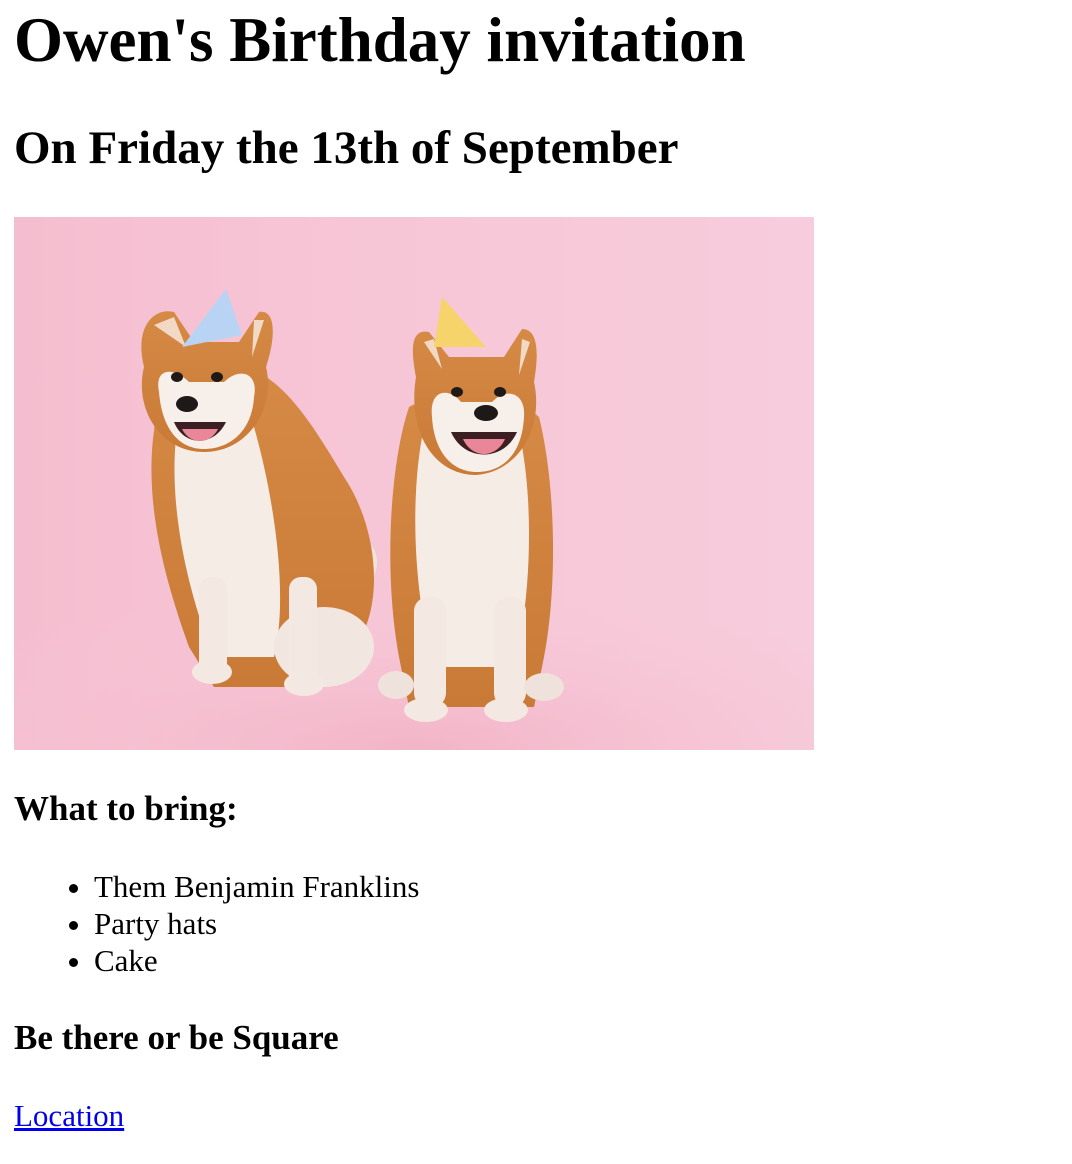 The width and height of the screenshot is (1072, 1164). What do you see at coordinates (126, 808) in the screenshot?
I see `what-to-bring-heading: What to bring:` at bounding box center [126, 808].